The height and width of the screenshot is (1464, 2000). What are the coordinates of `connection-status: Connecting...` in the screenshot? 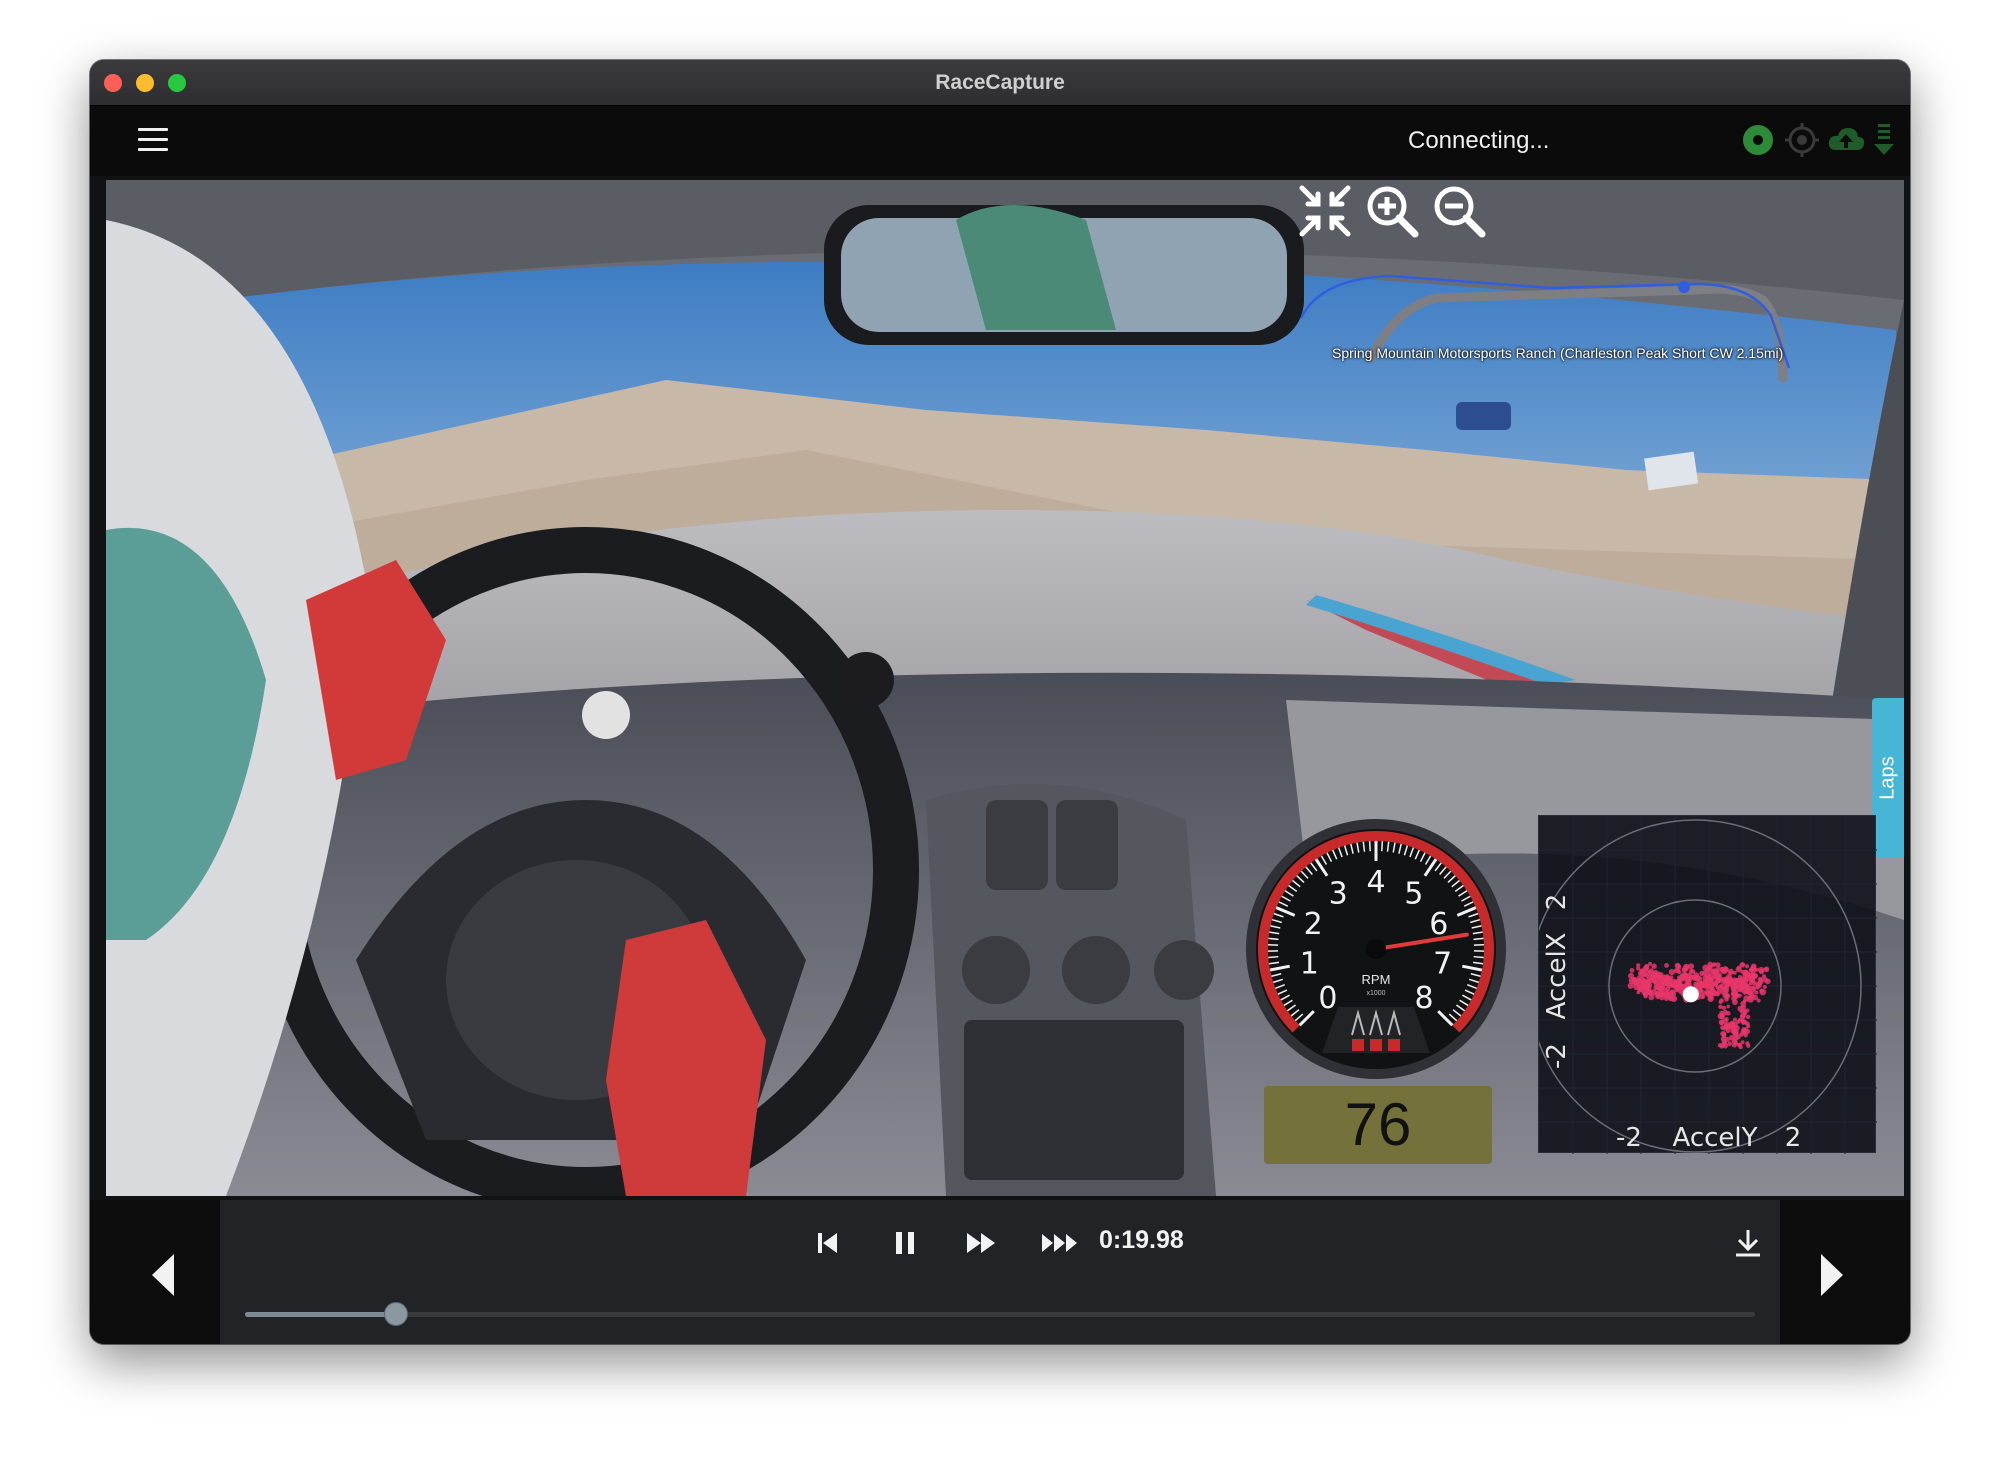 It's located at (1479, 140).